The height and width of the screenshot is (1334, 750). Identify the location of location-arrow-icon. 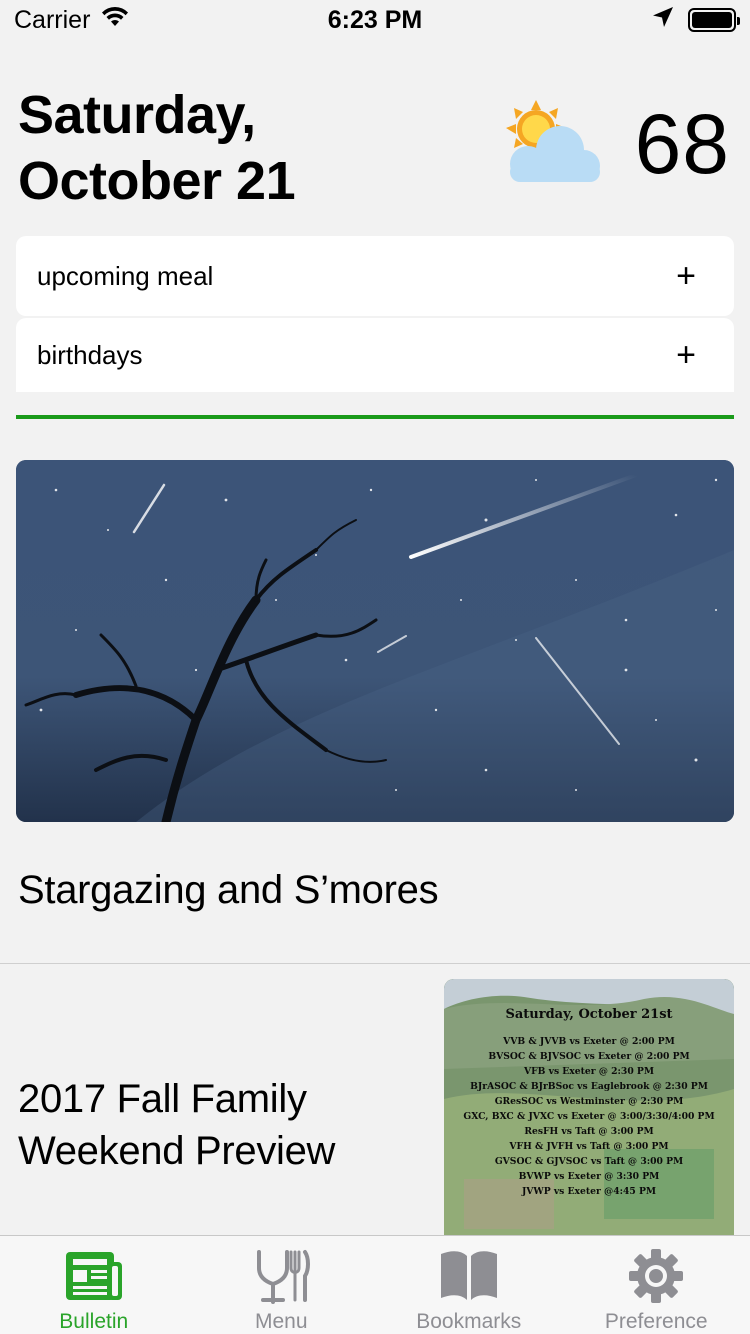
(663, 20).